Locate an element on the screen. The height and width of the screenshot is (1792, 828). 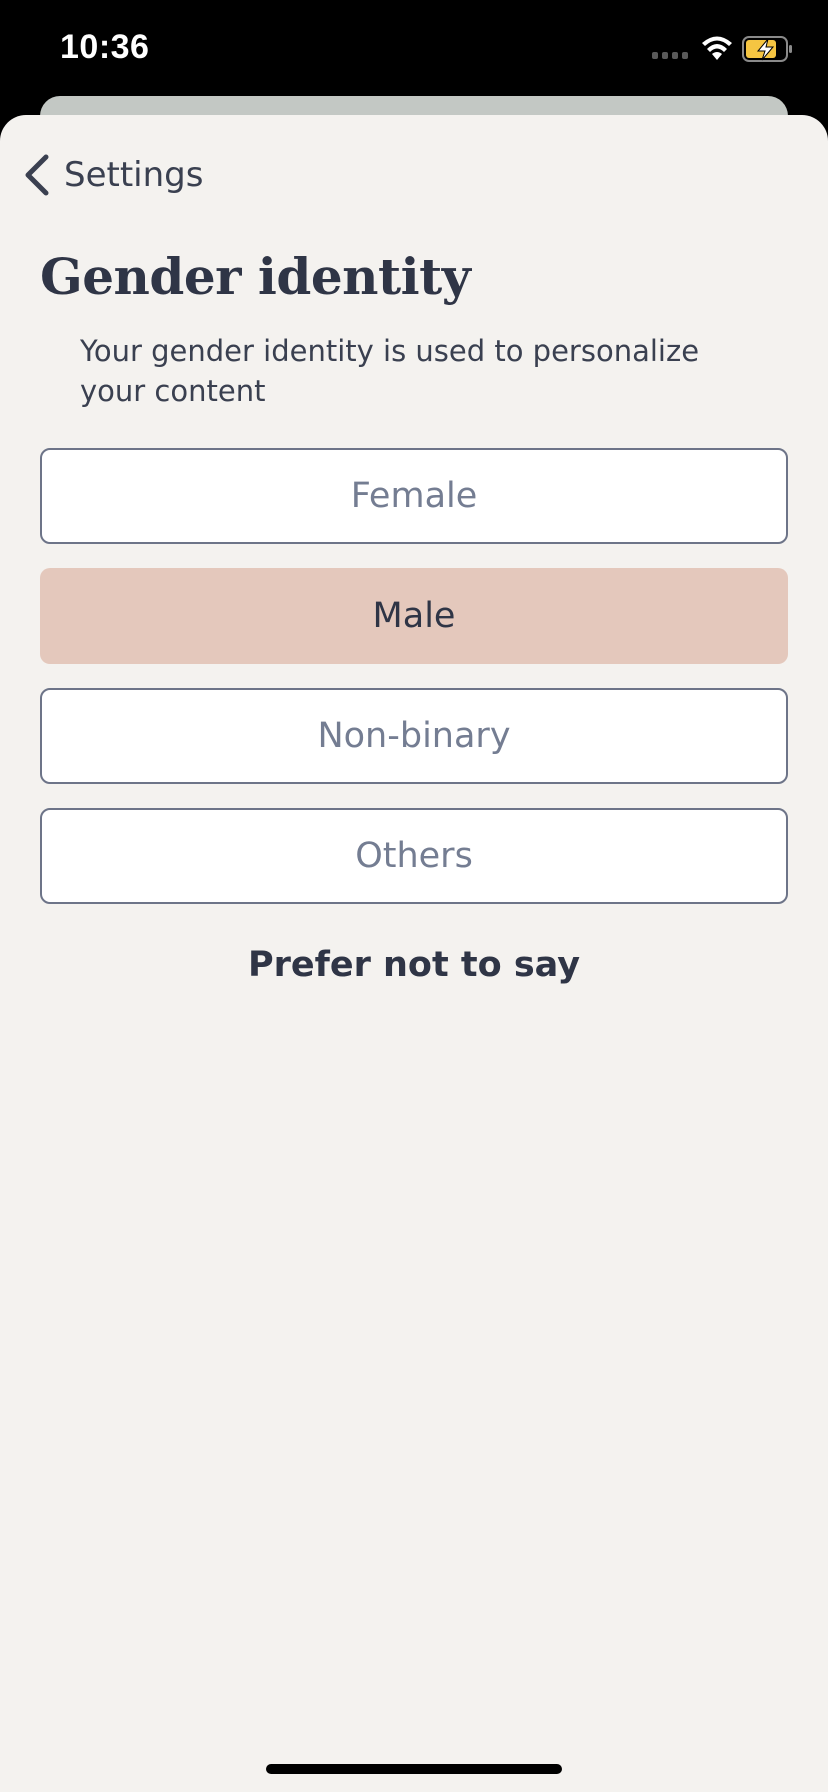
back-label: Settings is located at coordinates (134, 175).